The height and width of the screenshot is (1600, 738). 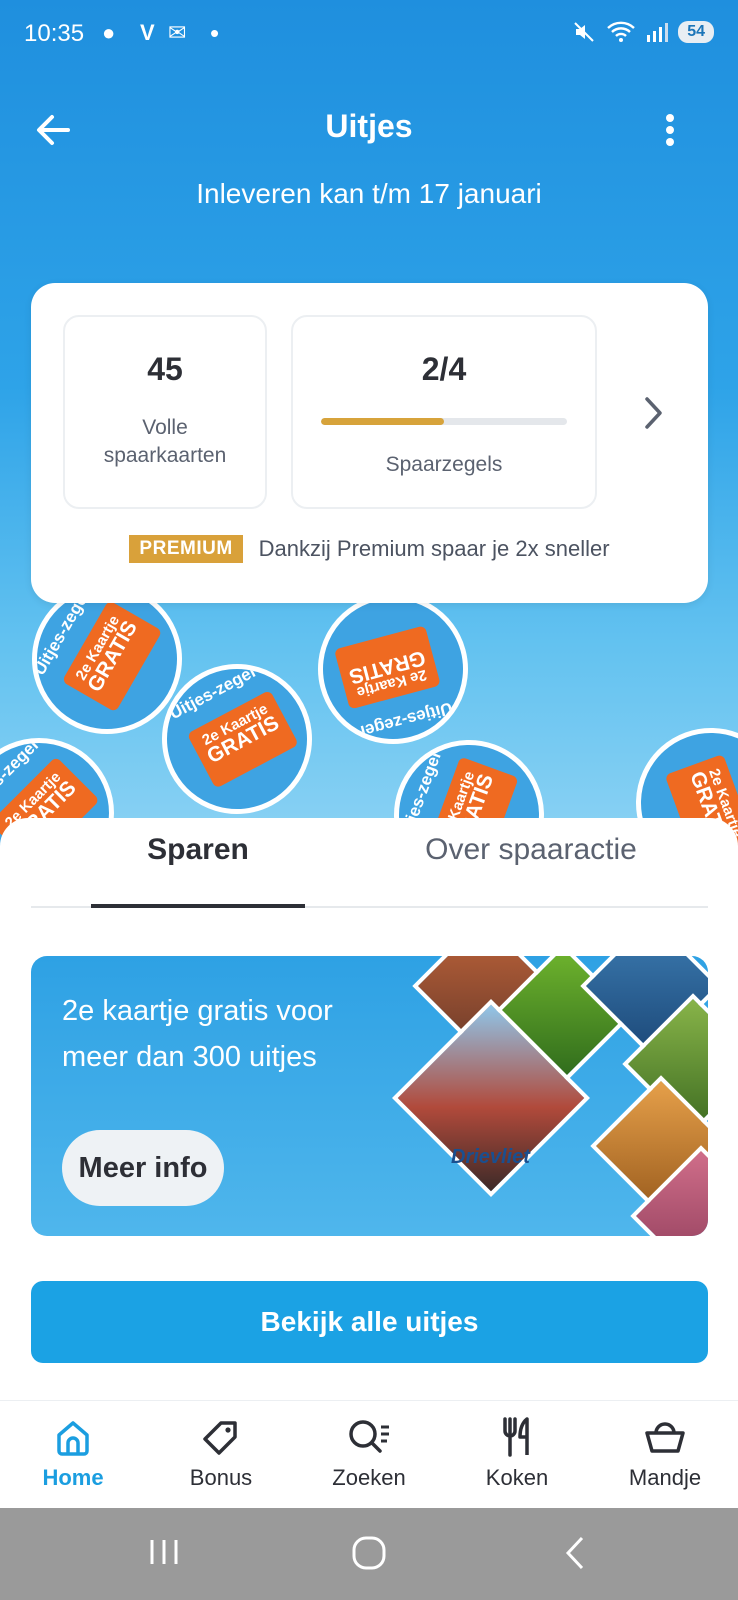 I want to click on full-cards-label: Volle spaarkaarten, so click(x=165, y=441).